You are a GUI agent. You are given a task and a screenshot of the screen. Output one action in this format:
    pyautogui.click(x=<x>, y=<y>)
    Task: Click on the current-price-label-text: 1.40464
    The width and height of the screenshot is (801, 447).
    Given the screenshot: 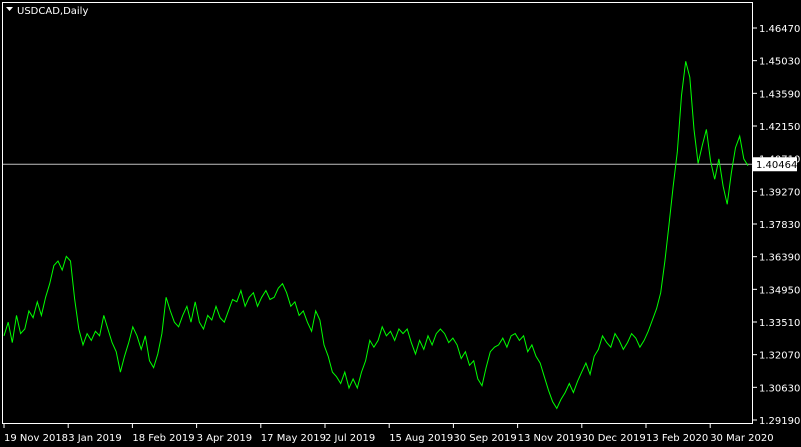 What is the action you would take?
    pyautogui.click(x=776, y=165)
    